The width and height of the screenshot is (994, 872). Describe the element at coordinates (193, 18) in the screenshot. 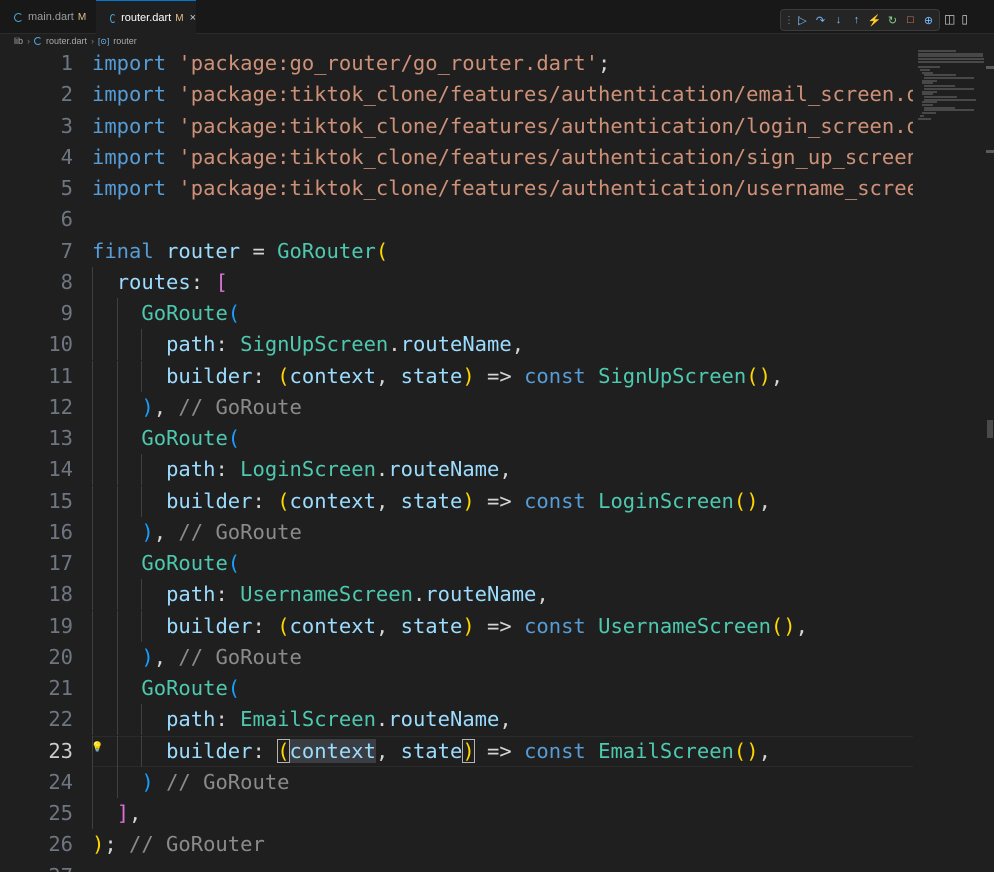

I see `close-tab-icon: ×` at that location.